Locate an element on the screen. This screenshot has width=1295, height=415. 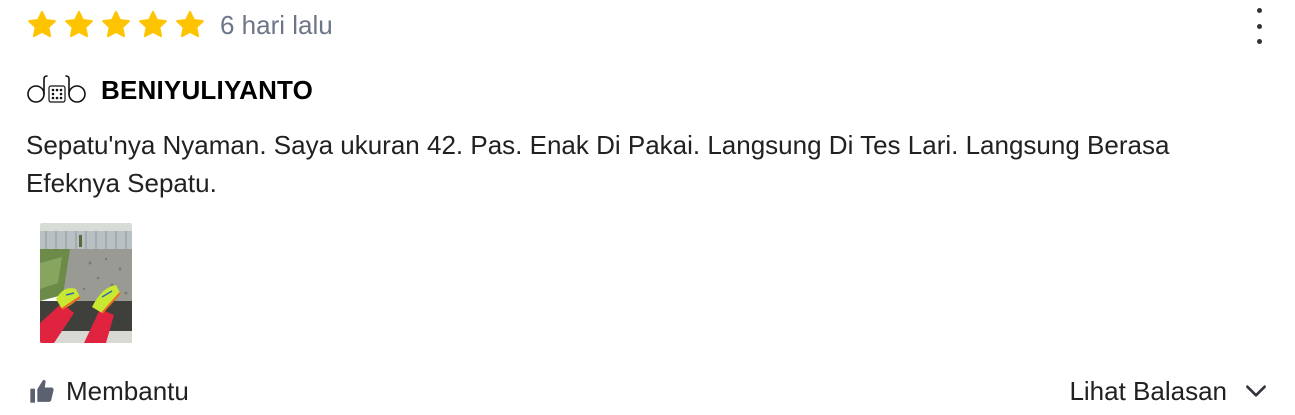
helpful-label: Membantu is located at coordinates (127, 390).